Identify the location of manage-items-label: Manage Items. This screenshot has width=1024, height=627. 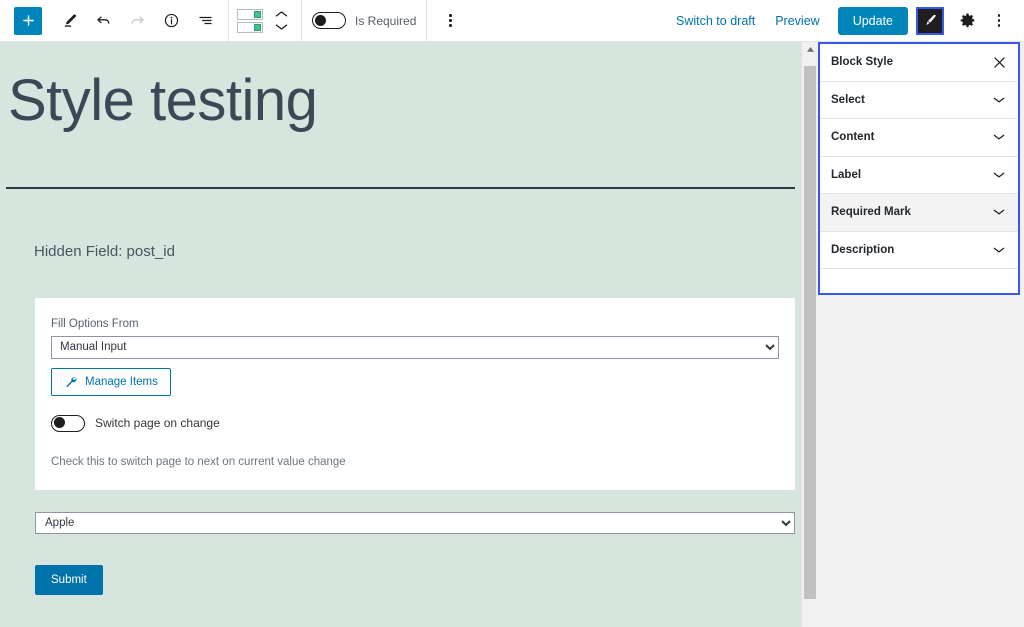
(121, 381).